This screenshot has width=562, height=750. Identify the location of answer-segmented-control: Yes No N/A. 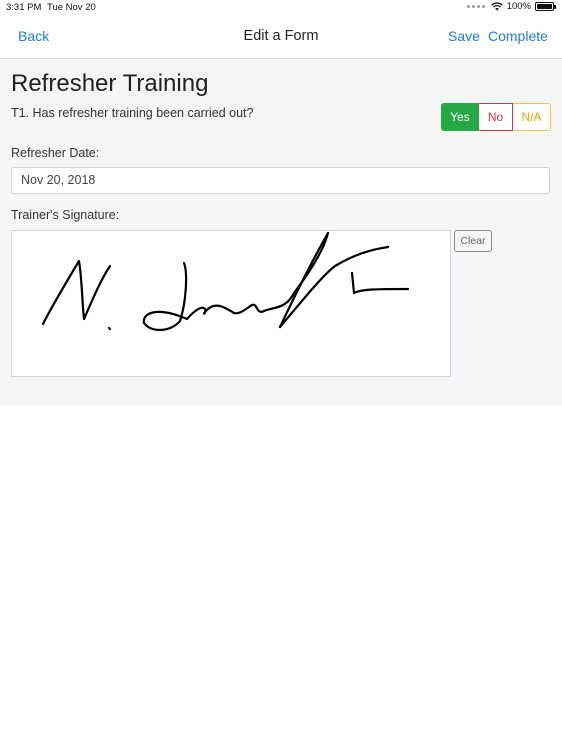
(496, 117).